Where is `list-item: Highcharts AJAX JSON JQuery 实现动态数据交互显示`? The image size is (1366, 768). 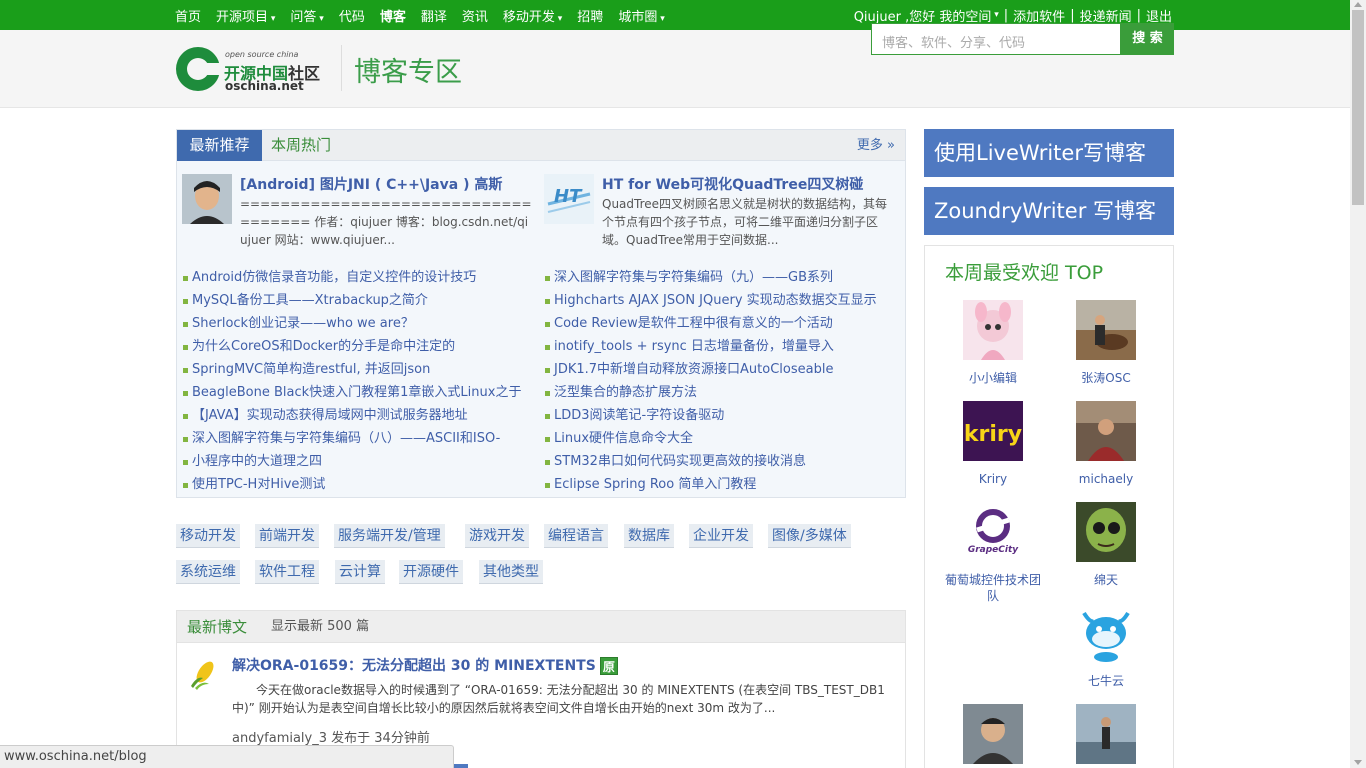 list-item: Highcharts AJAX JSON JQuery 实现动态数据交互显示 is located at coordinates (722, 300).